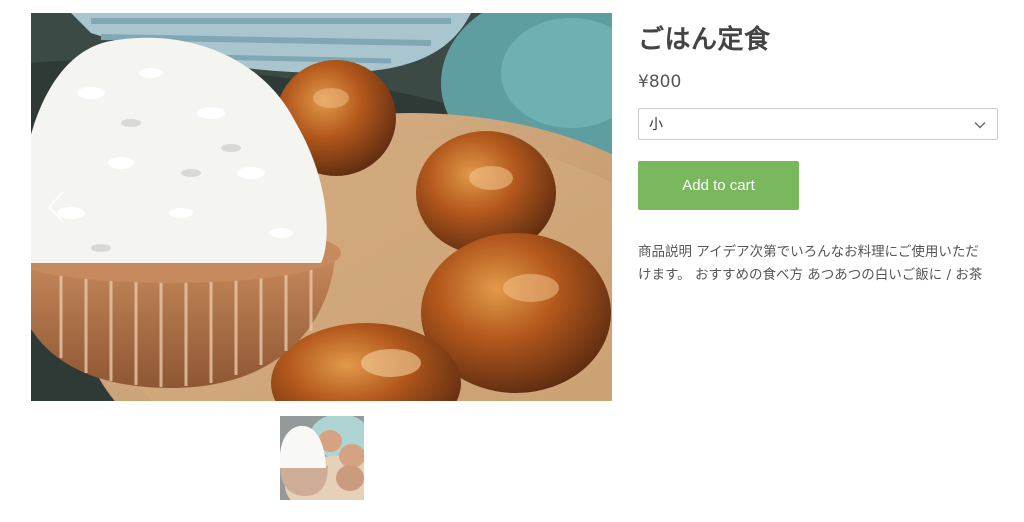 This screenshot has height=522, width=1024. Describe the element at coordinates (808, 252) in the screenshot. I see `description-line: 商品説明 アイデア次第でいろんなお料理にご使用いただ` at that location.